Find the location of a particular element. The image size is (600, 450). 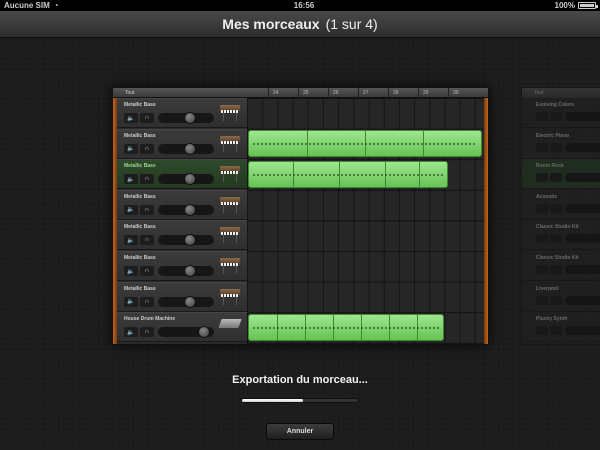

battery-icon is located at coordinates (588, 5).